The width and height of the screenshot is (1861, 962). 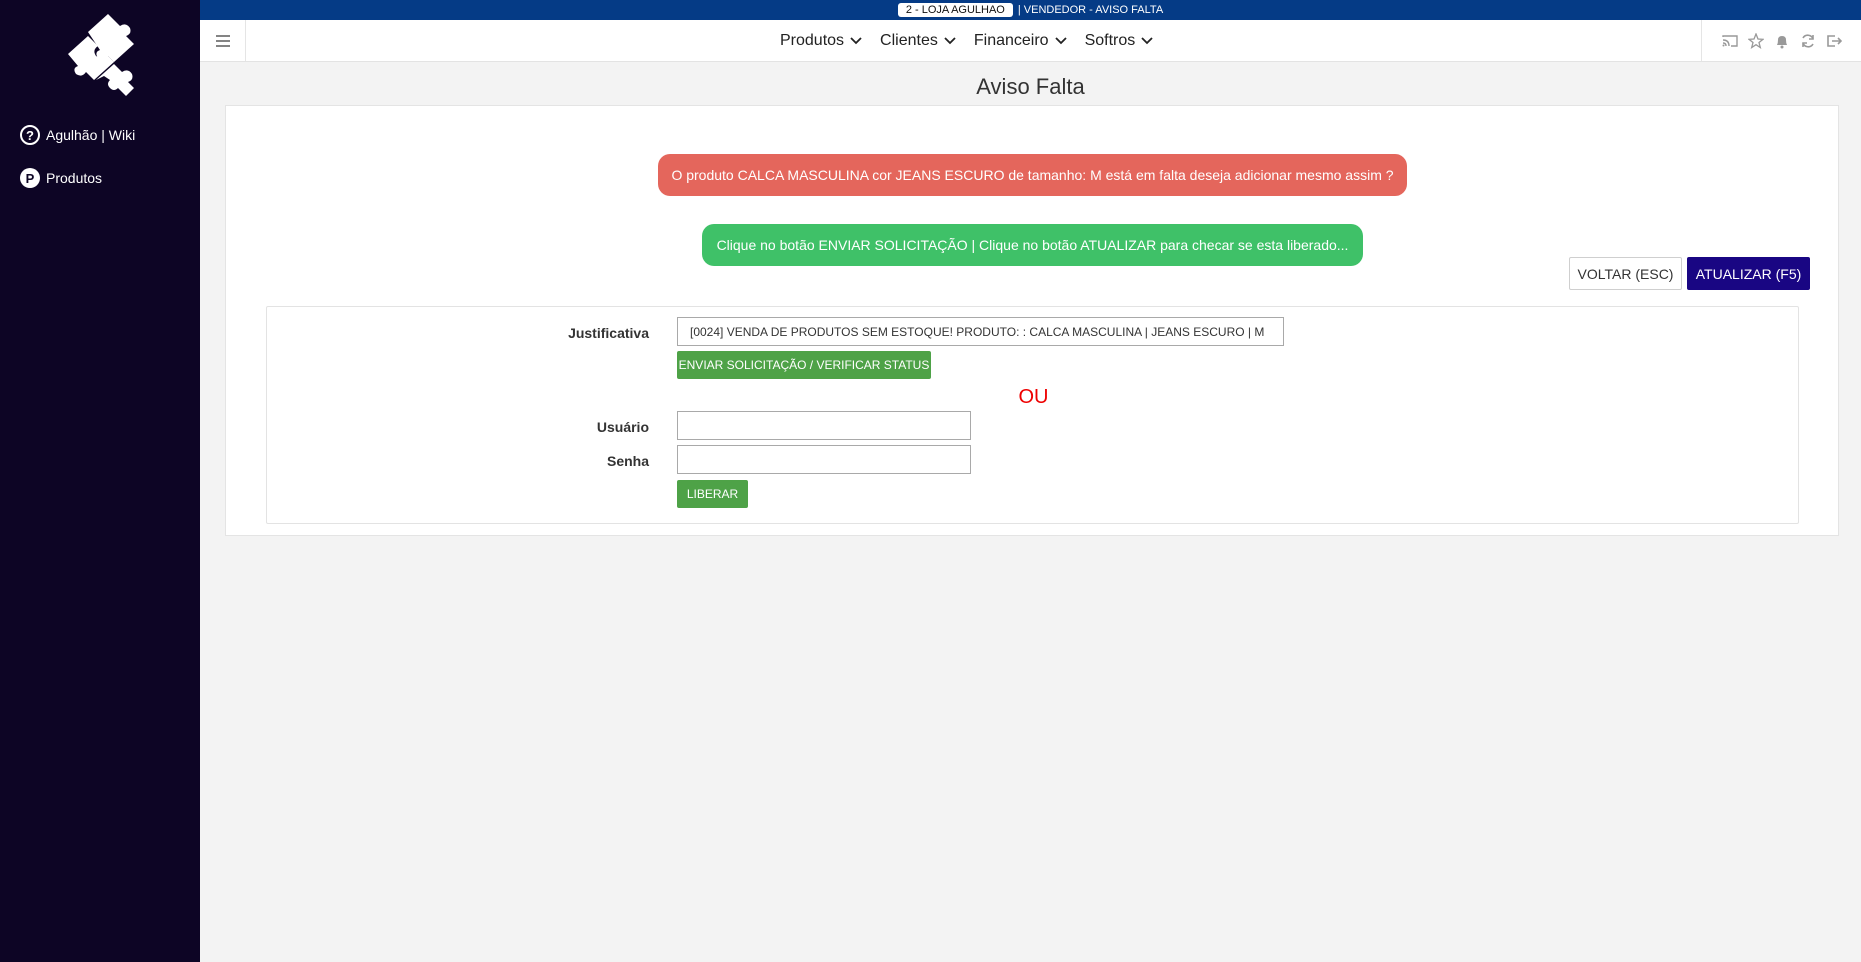 I want to click on sidebar: ? Agulhão | Wiki P Produtos, so click(x=100, y=481).